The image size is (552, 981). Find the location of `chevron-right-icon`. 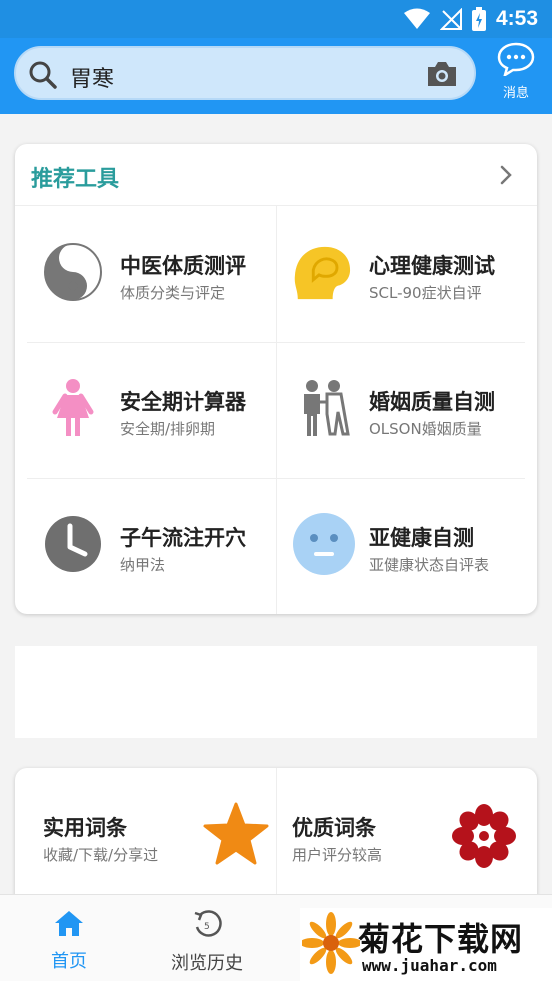

chevron-right-icon is located at coordinates (506, 175).